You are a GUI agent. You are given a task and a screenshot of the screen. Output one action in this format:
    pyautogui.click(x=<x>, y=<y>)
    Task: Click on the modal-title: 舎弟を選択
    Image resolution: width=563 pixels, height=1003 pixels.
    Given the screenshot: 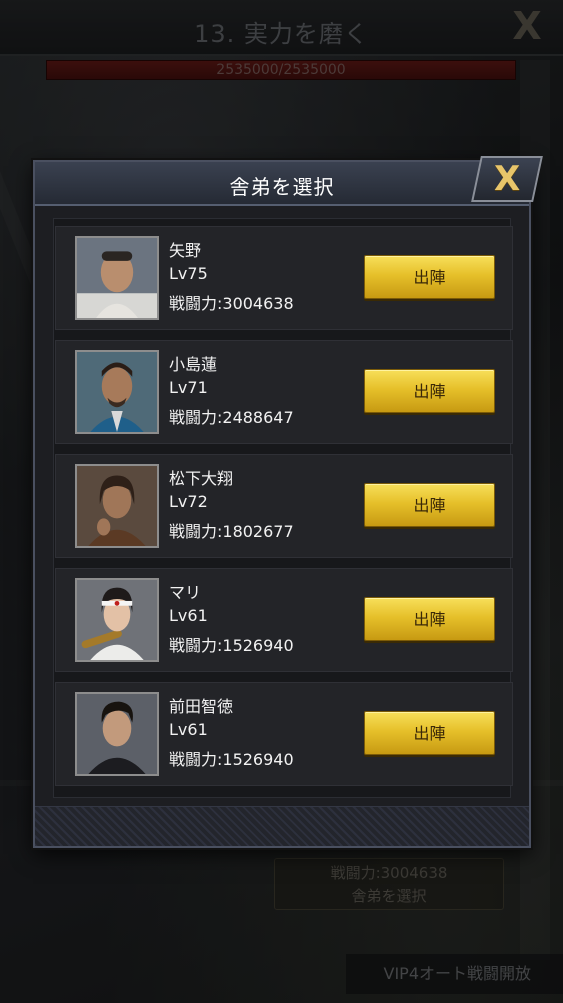 What is the action you would take?
    pyautogui.click(x=282, y=187)
    